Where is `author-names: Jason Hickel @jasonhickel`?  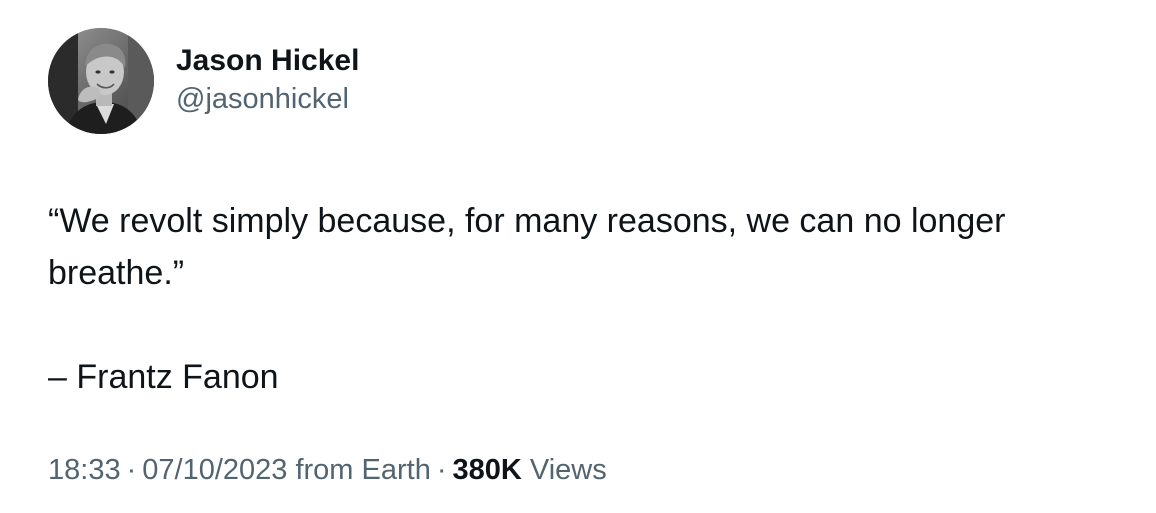 author-names: Jason Hickel @jasonhickel is located at coordinates (267, 79).